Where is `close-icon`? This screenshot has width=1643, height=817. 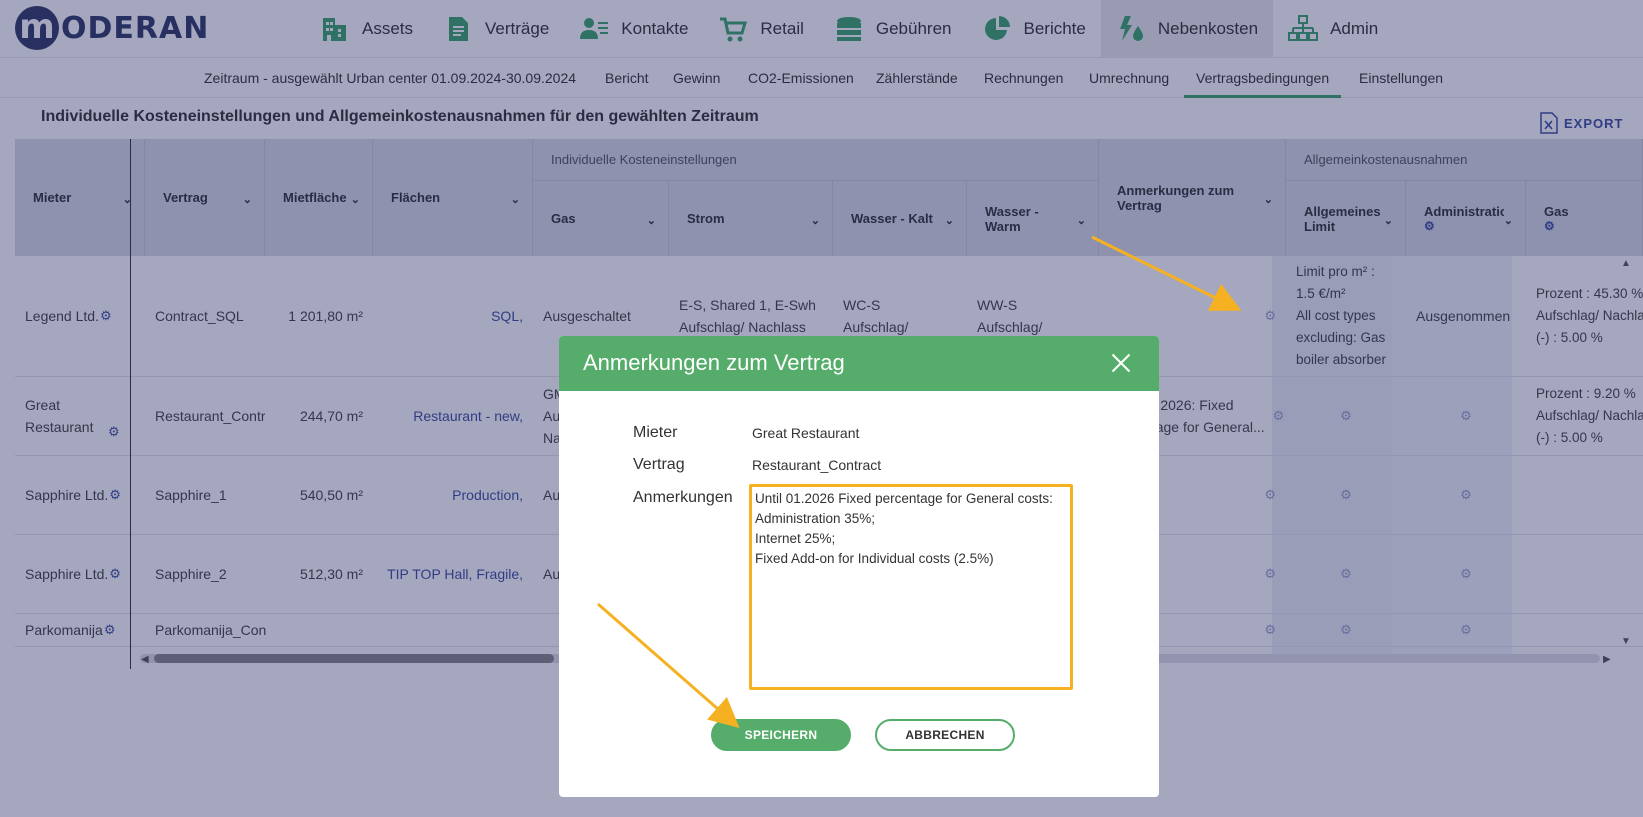 close-icon is located at coordinates (1121, 363).